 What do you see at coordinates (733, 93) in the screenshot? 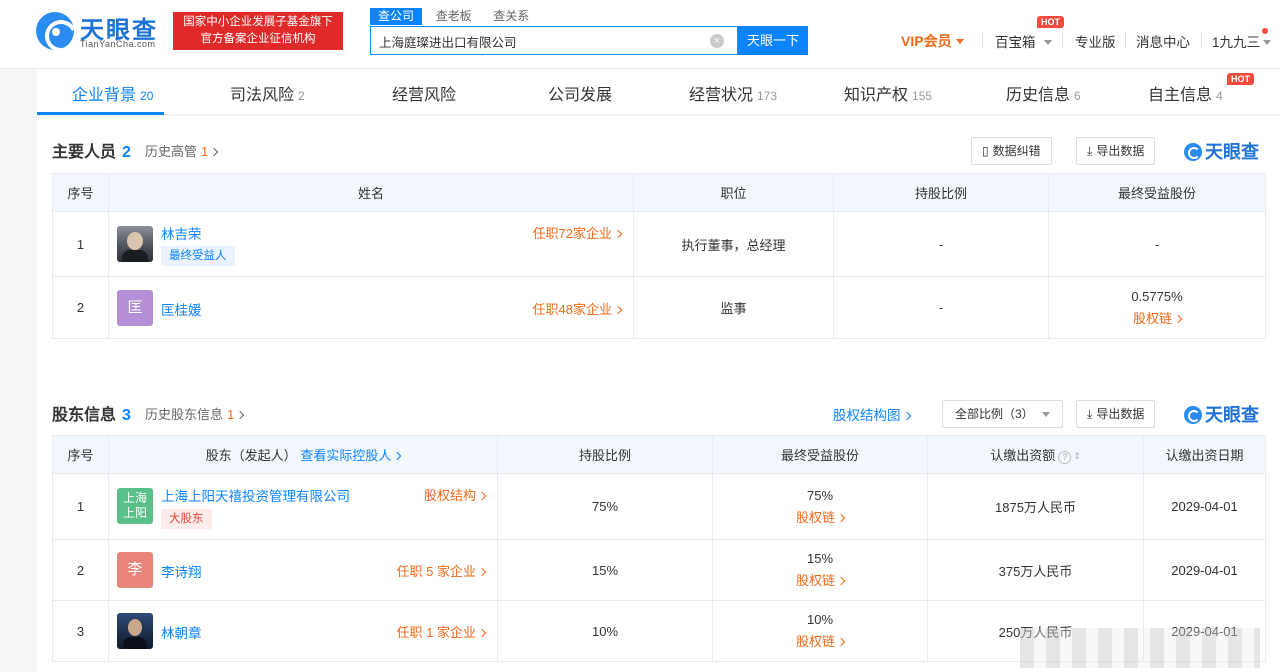
I see `tab-operations: 经营状况 173` at bounding box center [733, 93].